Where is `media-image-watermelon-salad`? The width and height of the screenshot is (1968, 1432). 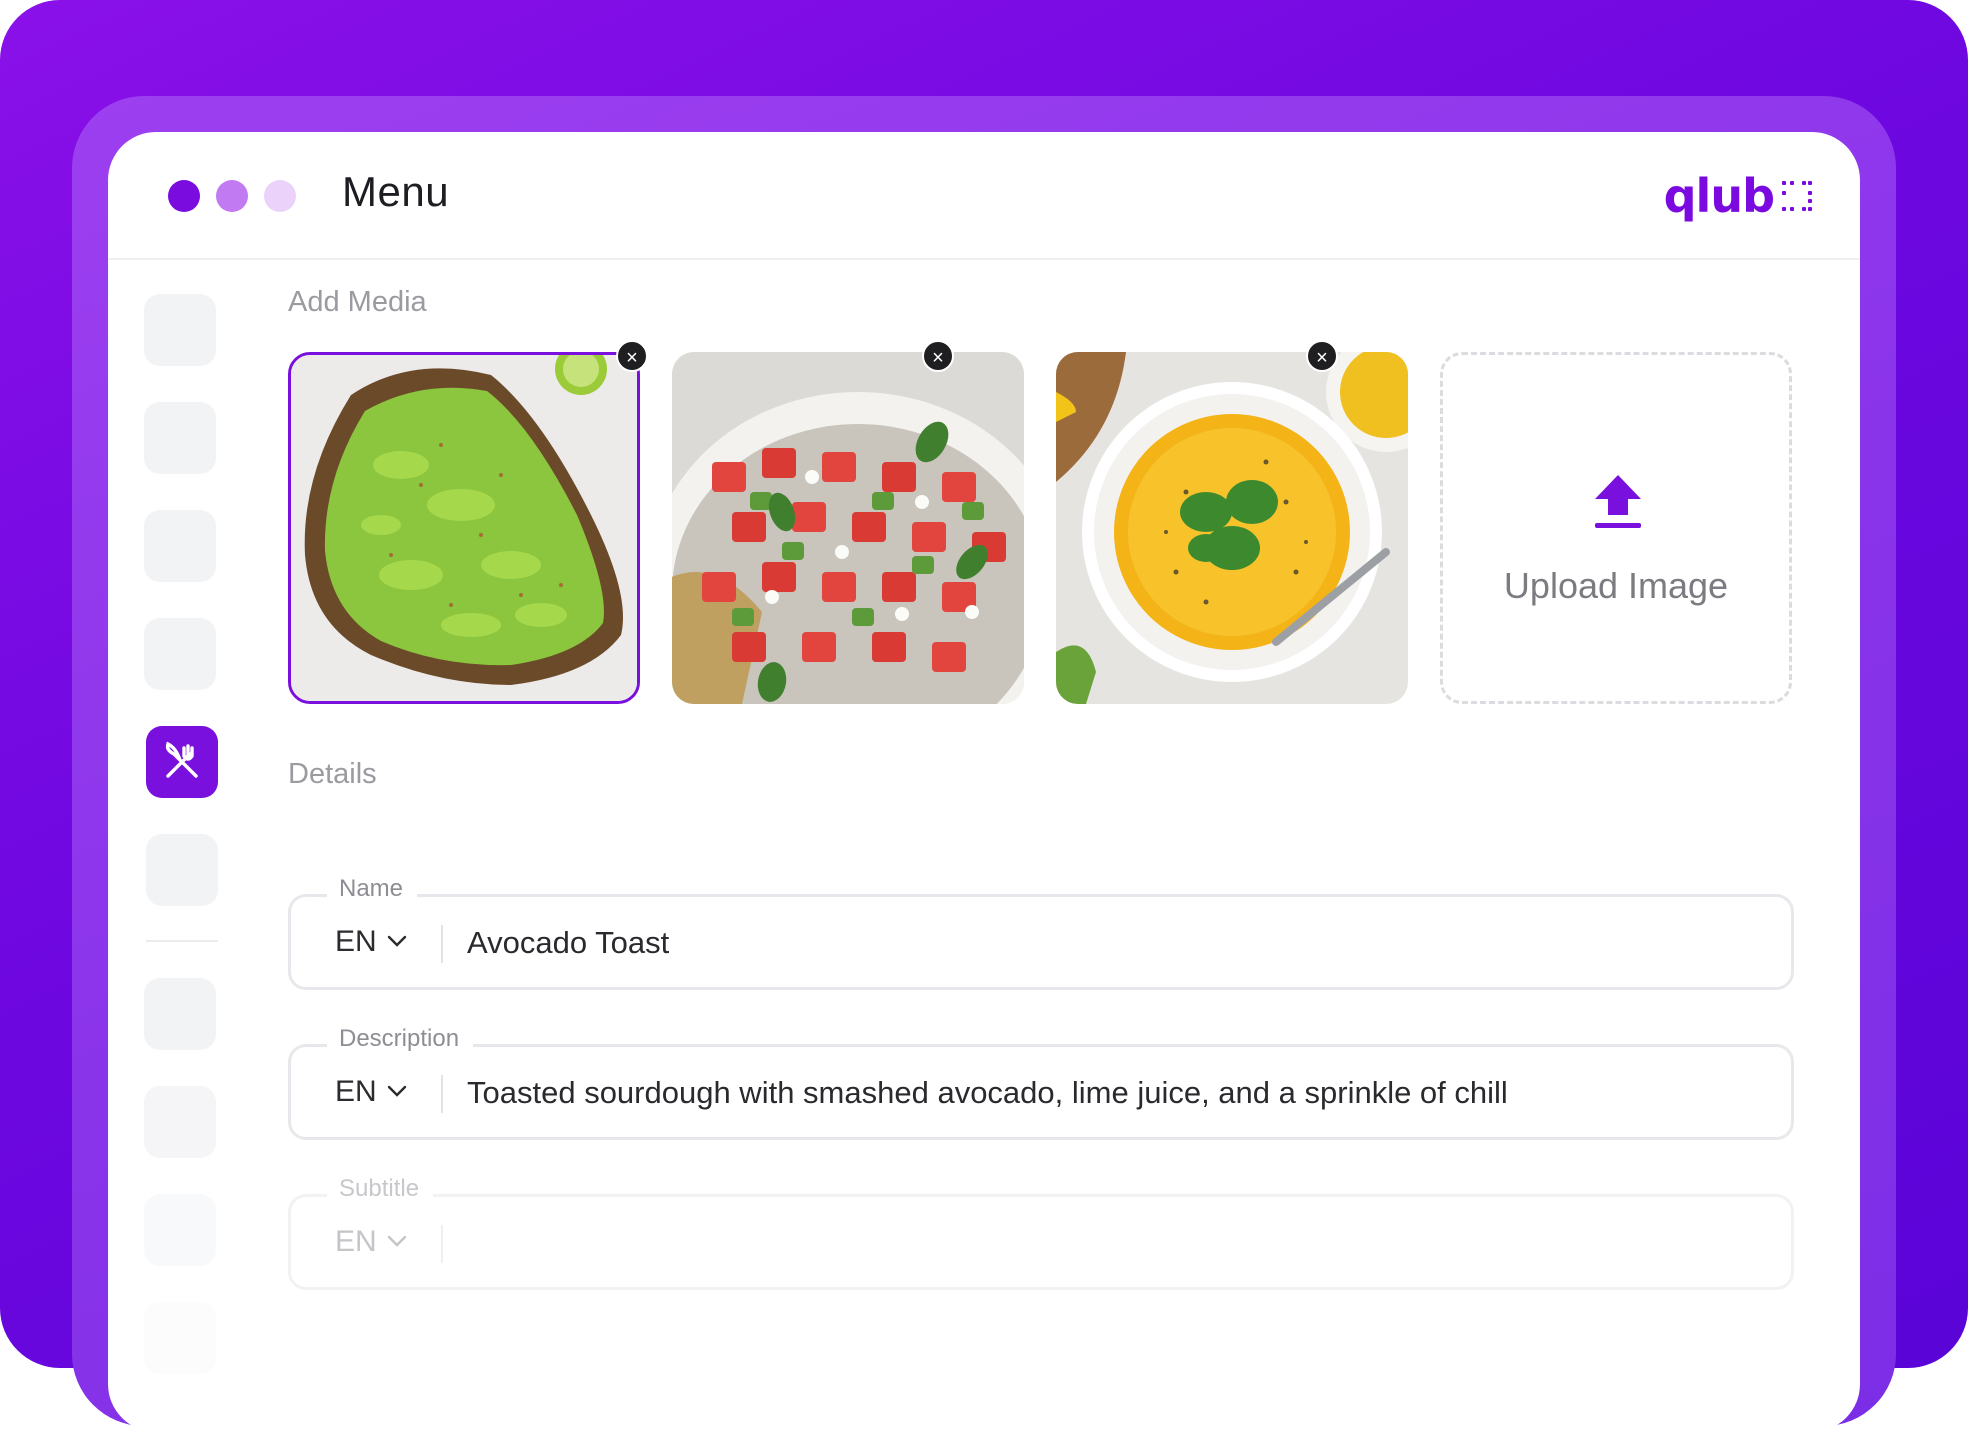
media-image-watermelon-salad is located at coordinates (848, 528).